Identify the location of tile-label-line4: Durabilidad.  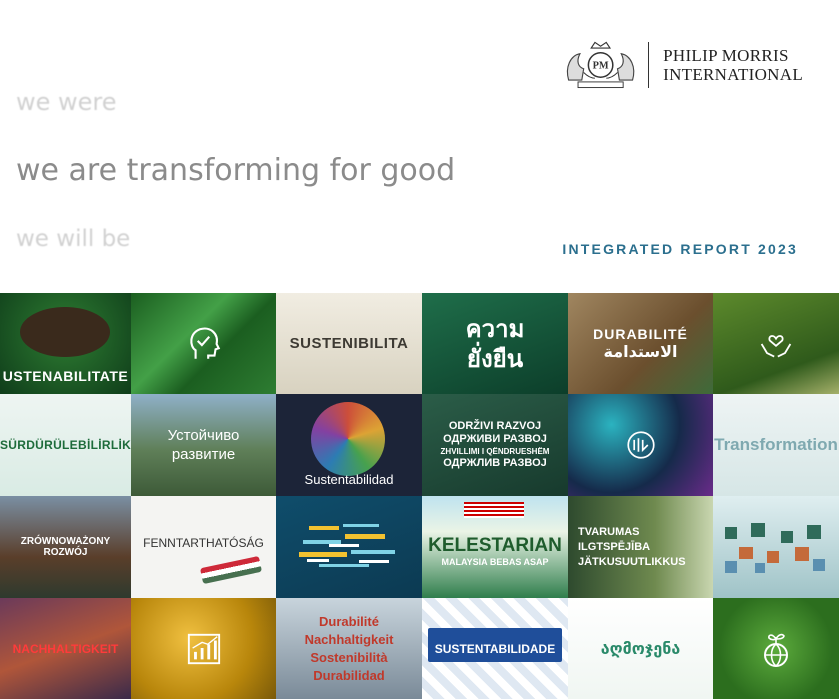
(349, 675).